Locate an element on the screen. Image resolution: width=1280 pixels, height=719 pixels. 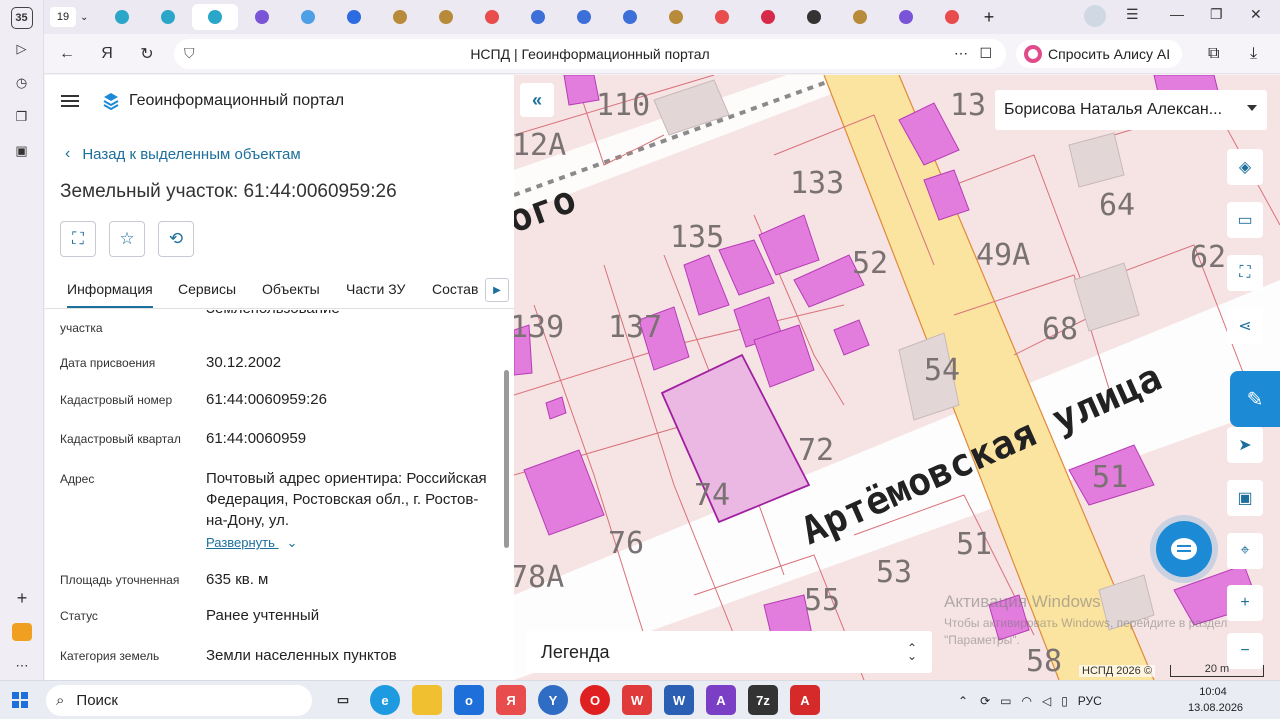
back-link: ‹ Назад к выделенным объектам is located at coordinates (183, 154).